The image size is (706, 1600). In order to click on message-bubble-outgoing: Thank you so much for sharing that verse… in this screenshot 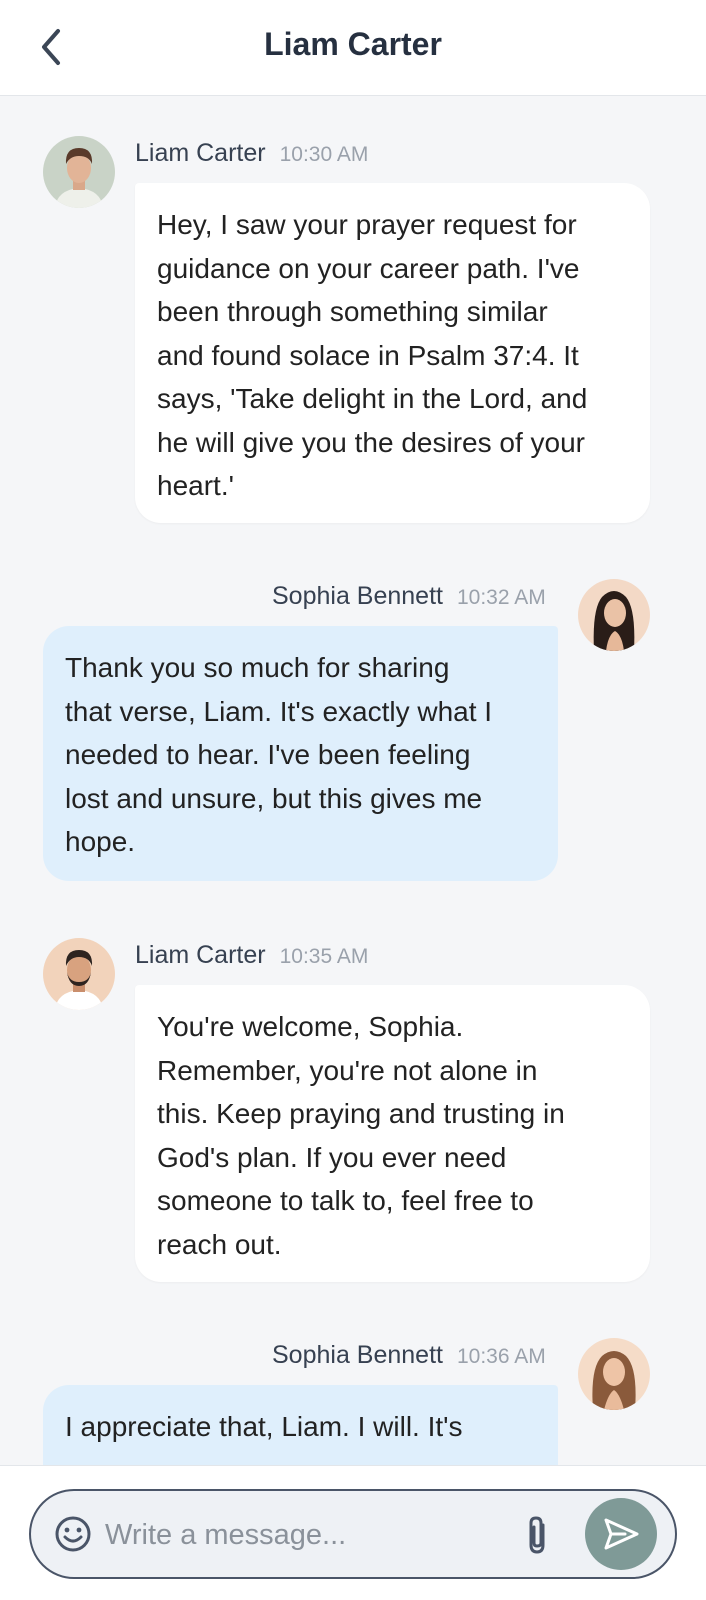, I will do `click(300, 753)`.